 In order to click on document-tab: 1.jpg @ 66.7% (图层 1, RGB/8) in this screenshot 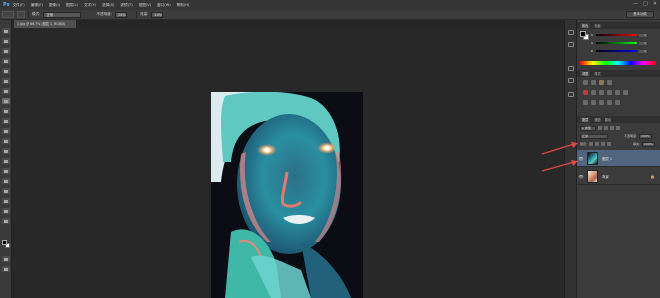, I will do `click(45, 24)`.